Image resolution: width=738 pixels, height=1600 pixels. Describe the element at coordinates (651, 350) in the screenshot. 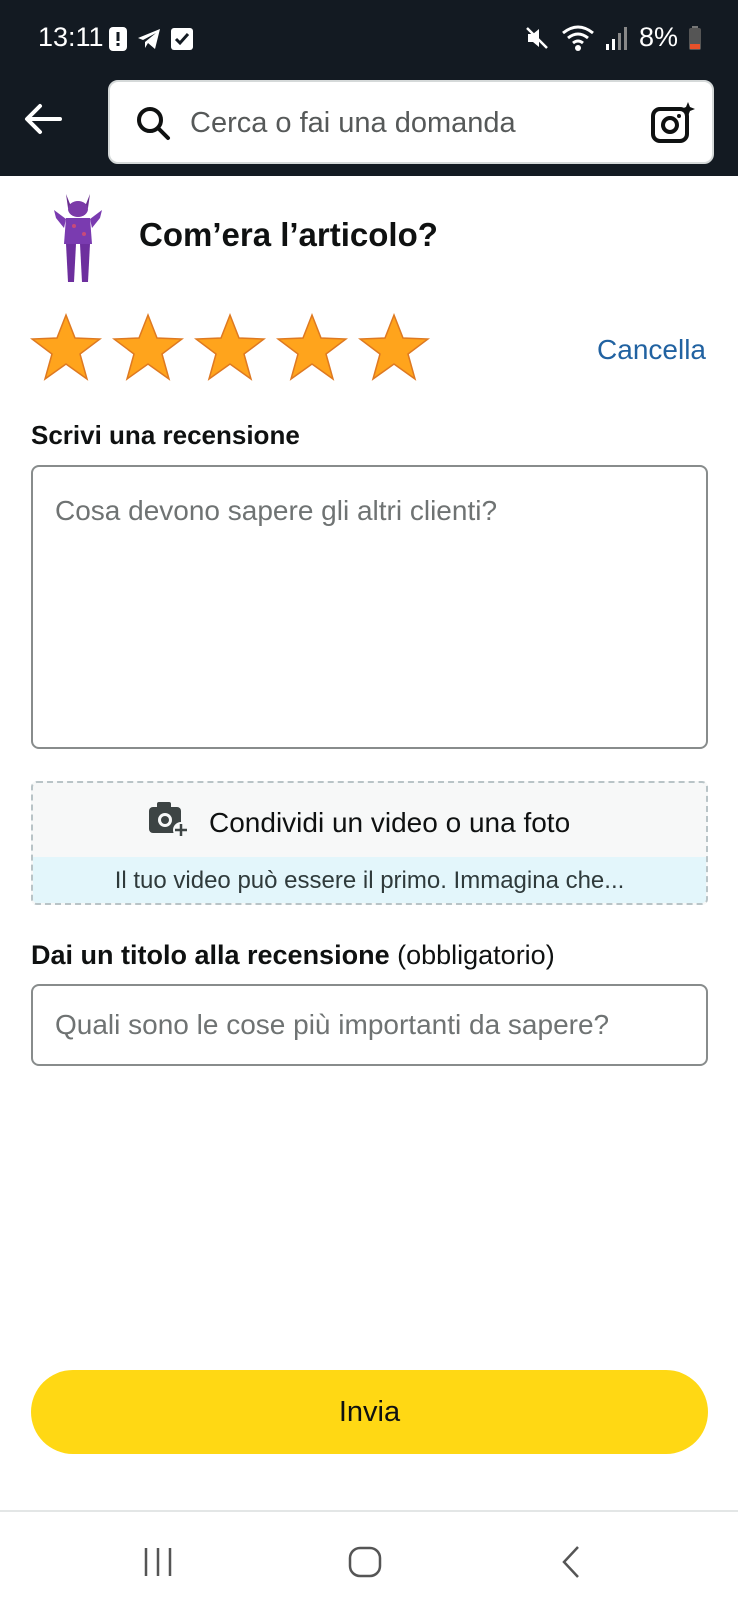

I see `clear-rating-link: Cancella` at that location.